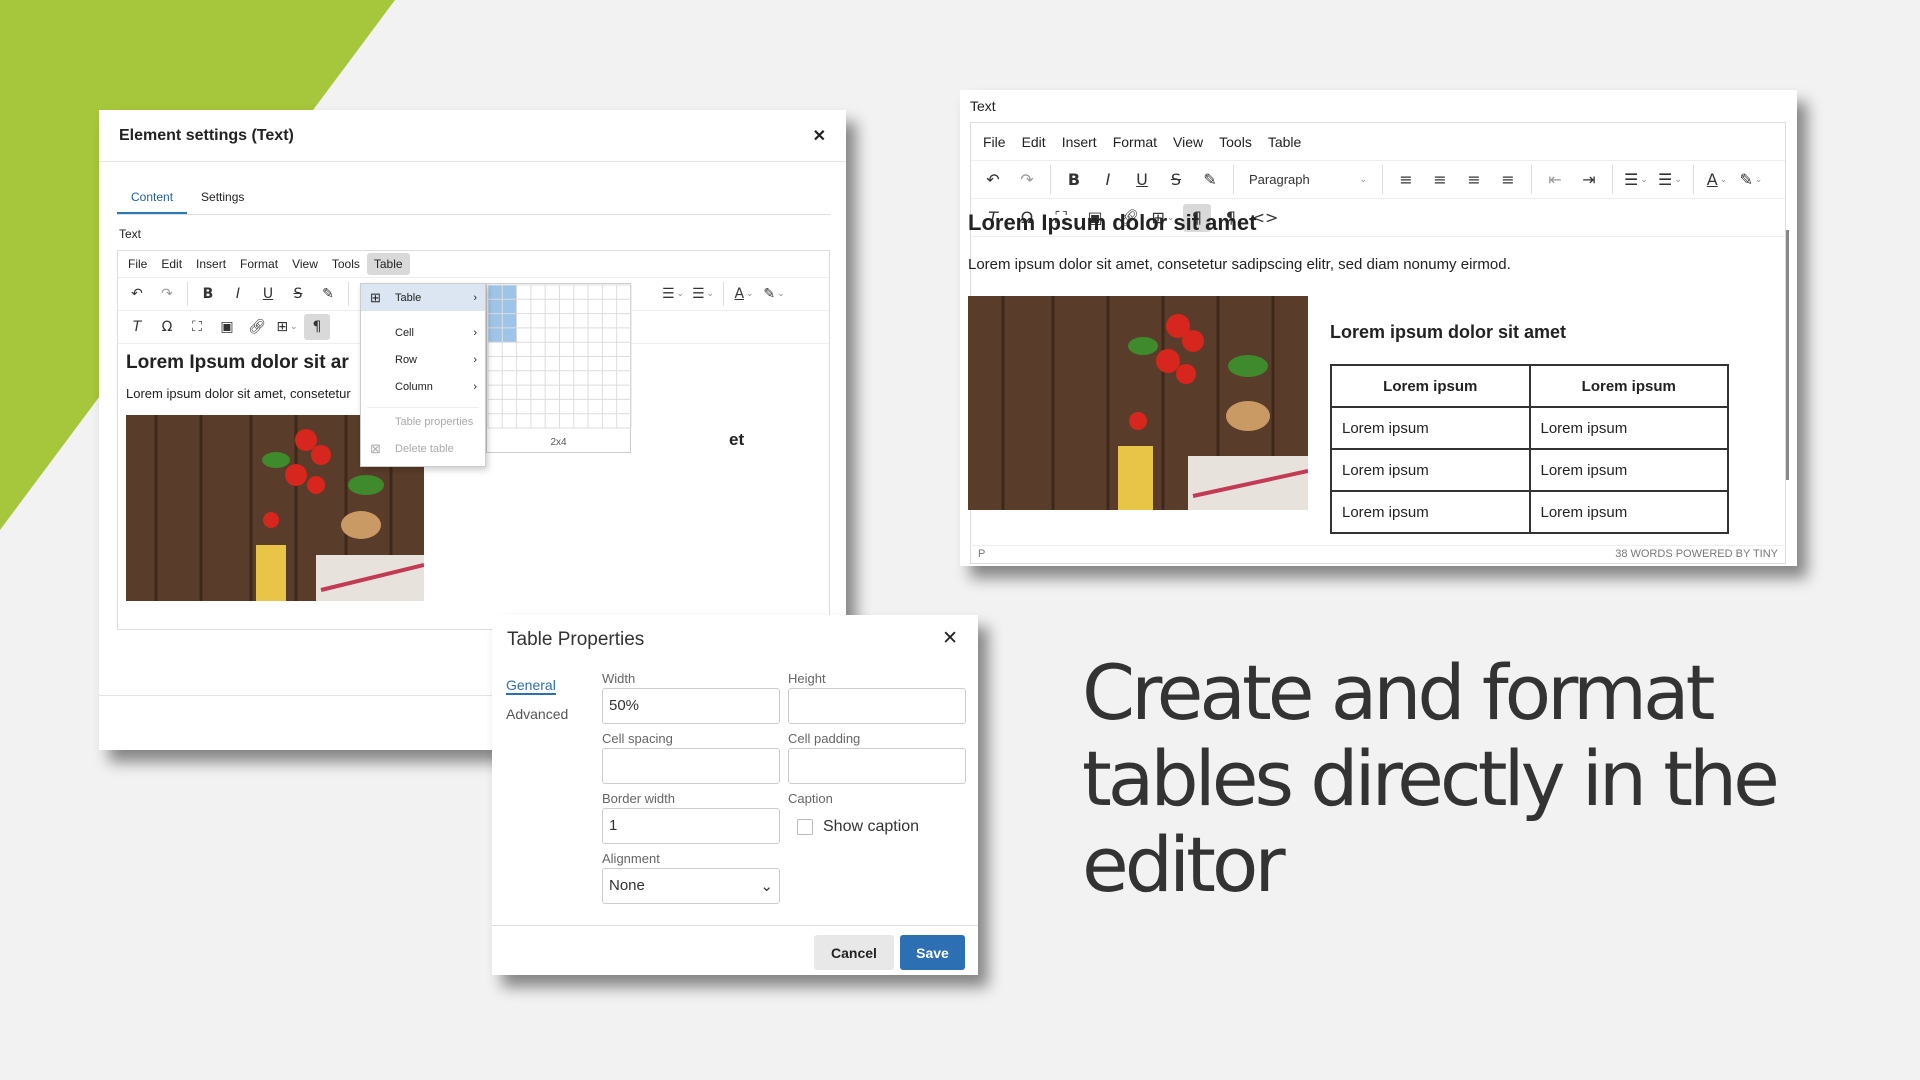 This screenshot has width=1920, height=1080. I want to click on fullscreen-icon: ⛶, so click(197, 327).